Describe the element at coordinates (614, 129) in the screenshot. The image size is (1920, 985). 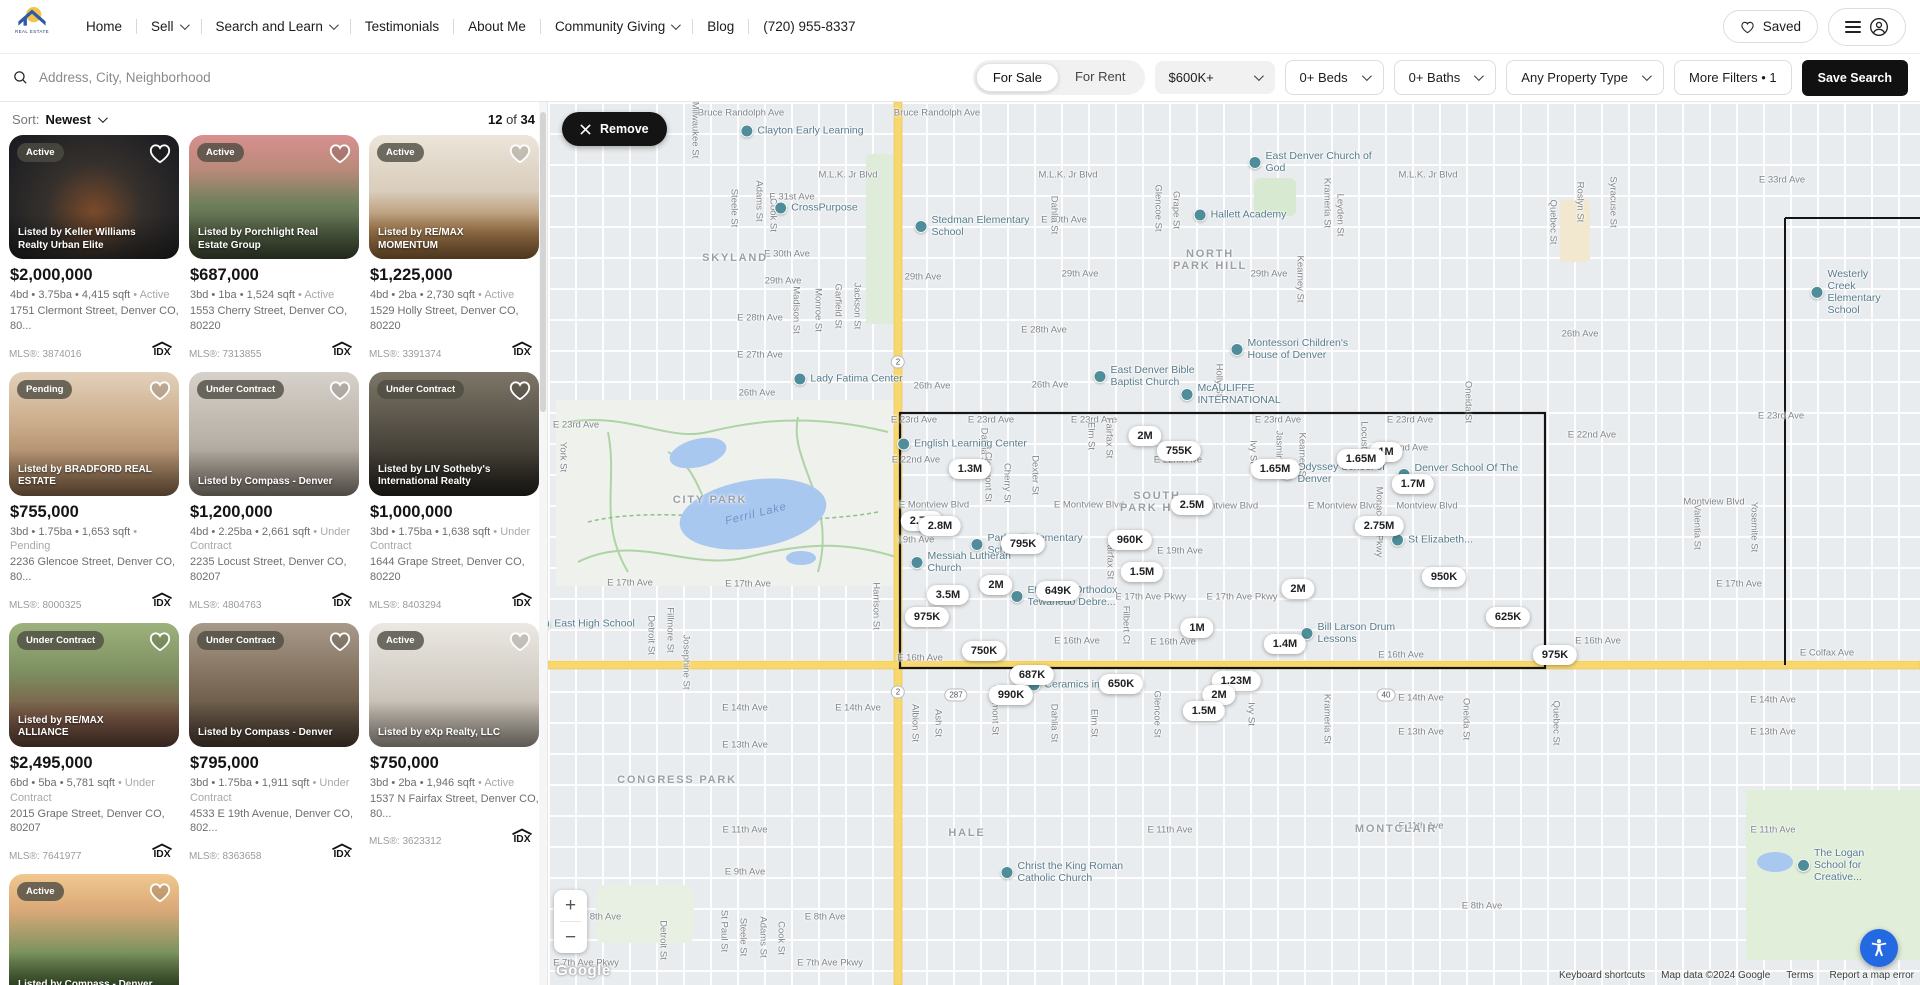
I see `remove-boundary-button: Remove` at that location.